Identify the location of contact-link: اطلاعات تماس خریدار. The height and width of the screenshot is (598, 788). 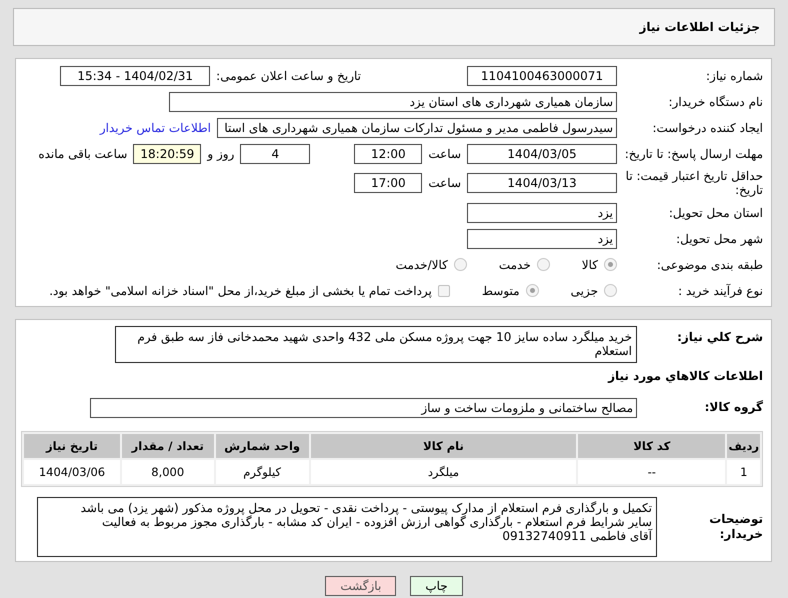
(155, 128).